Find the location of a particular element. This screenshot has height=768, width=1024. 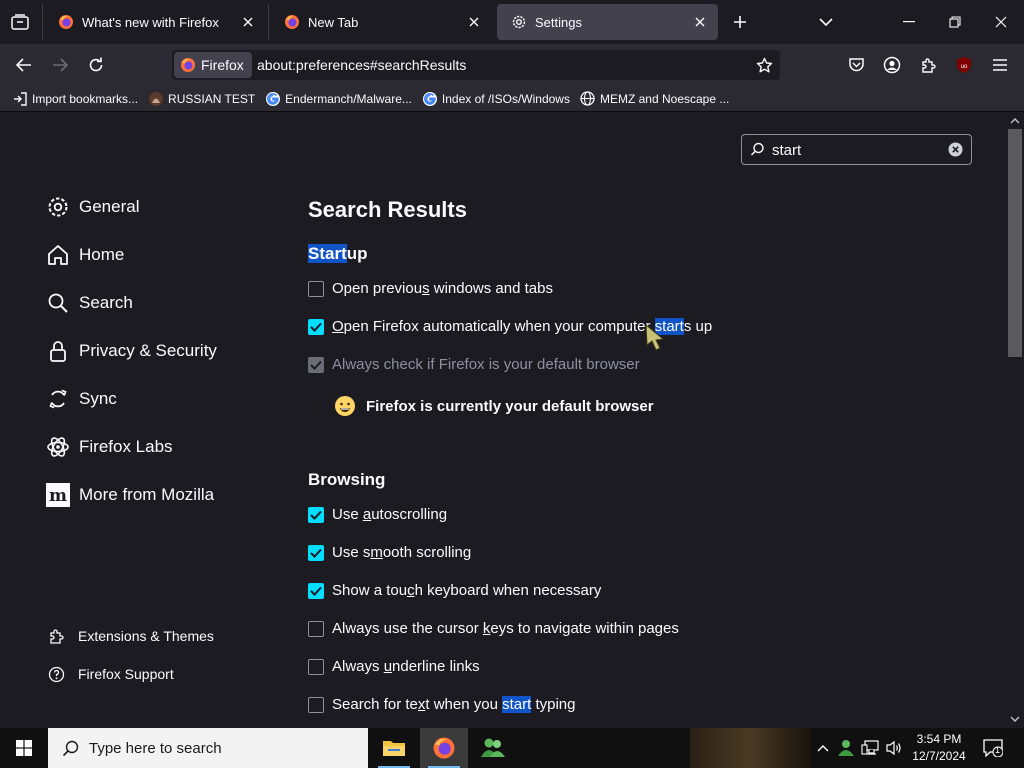

checkbox-checked-disabled is located at coordinates (316, 364).